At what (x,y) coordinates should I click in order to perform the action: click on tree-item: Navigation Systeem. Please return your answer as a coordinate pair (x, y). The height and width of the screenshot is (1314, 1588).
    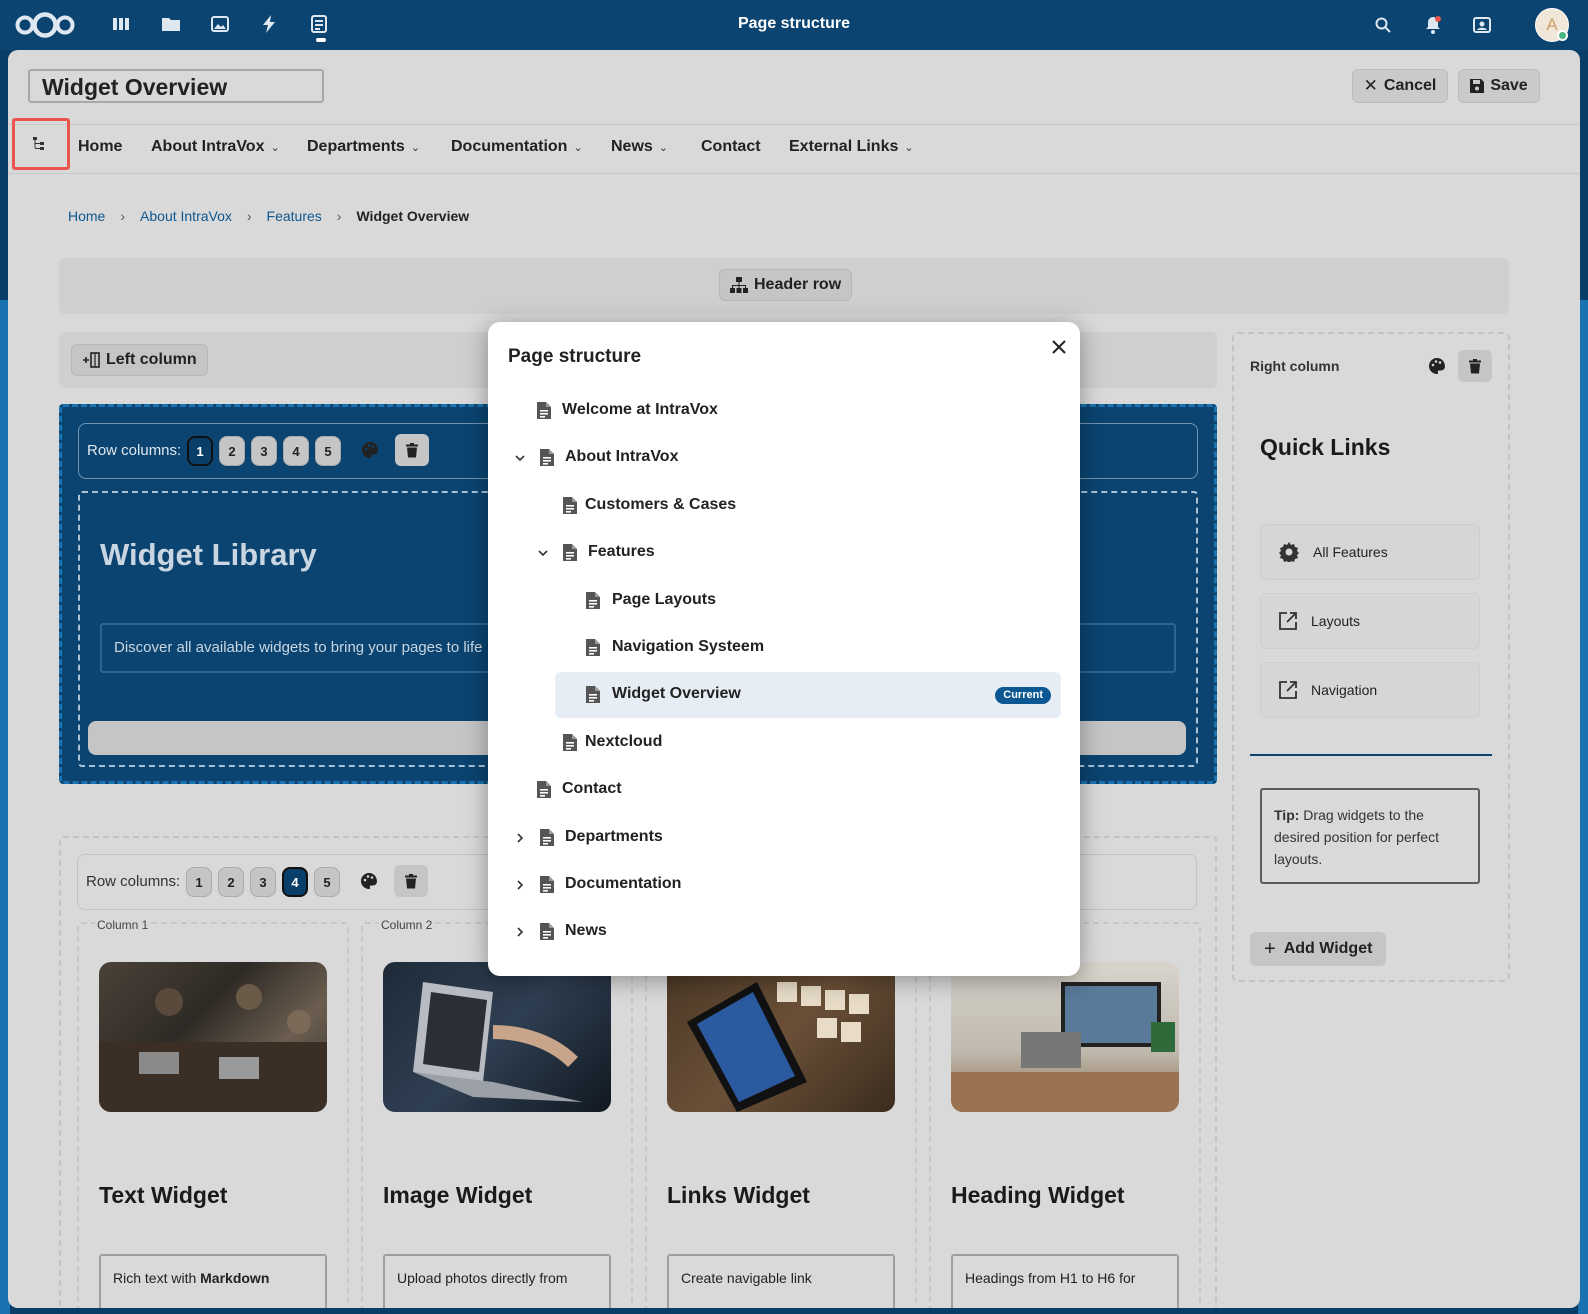
    Looking at the image, I should click on (784, 648).